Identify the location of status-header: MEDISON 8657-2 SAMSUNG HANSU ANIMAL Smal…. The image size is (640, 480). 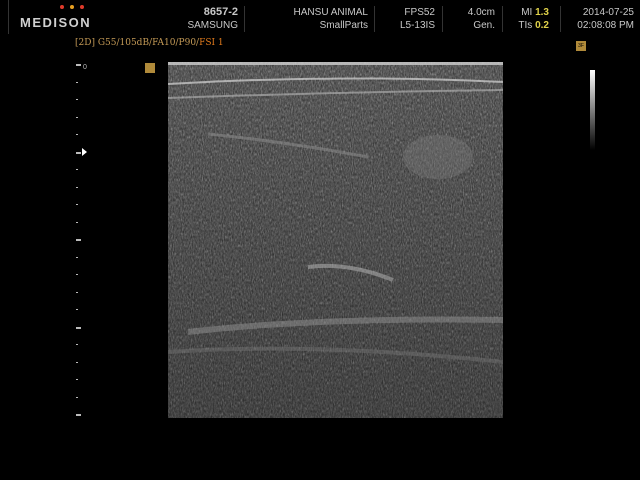
(320, 18).